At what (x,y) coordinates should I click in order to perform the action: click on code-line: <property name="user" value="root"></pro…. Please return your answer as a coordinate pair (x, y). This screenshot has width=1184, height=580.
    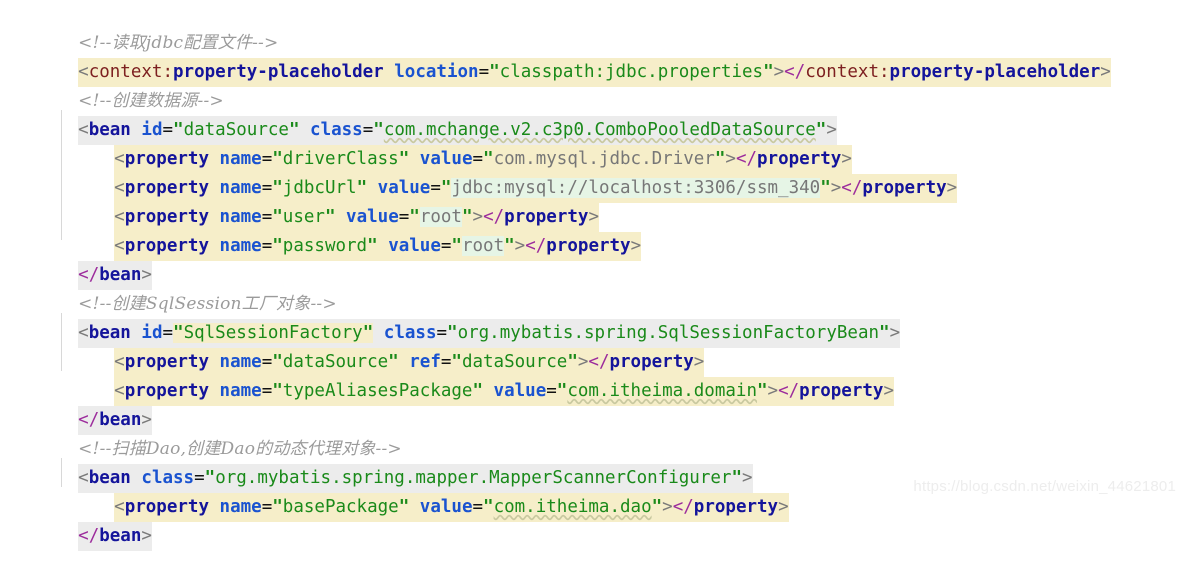
    Looking at the image, I should click on (592, 203).